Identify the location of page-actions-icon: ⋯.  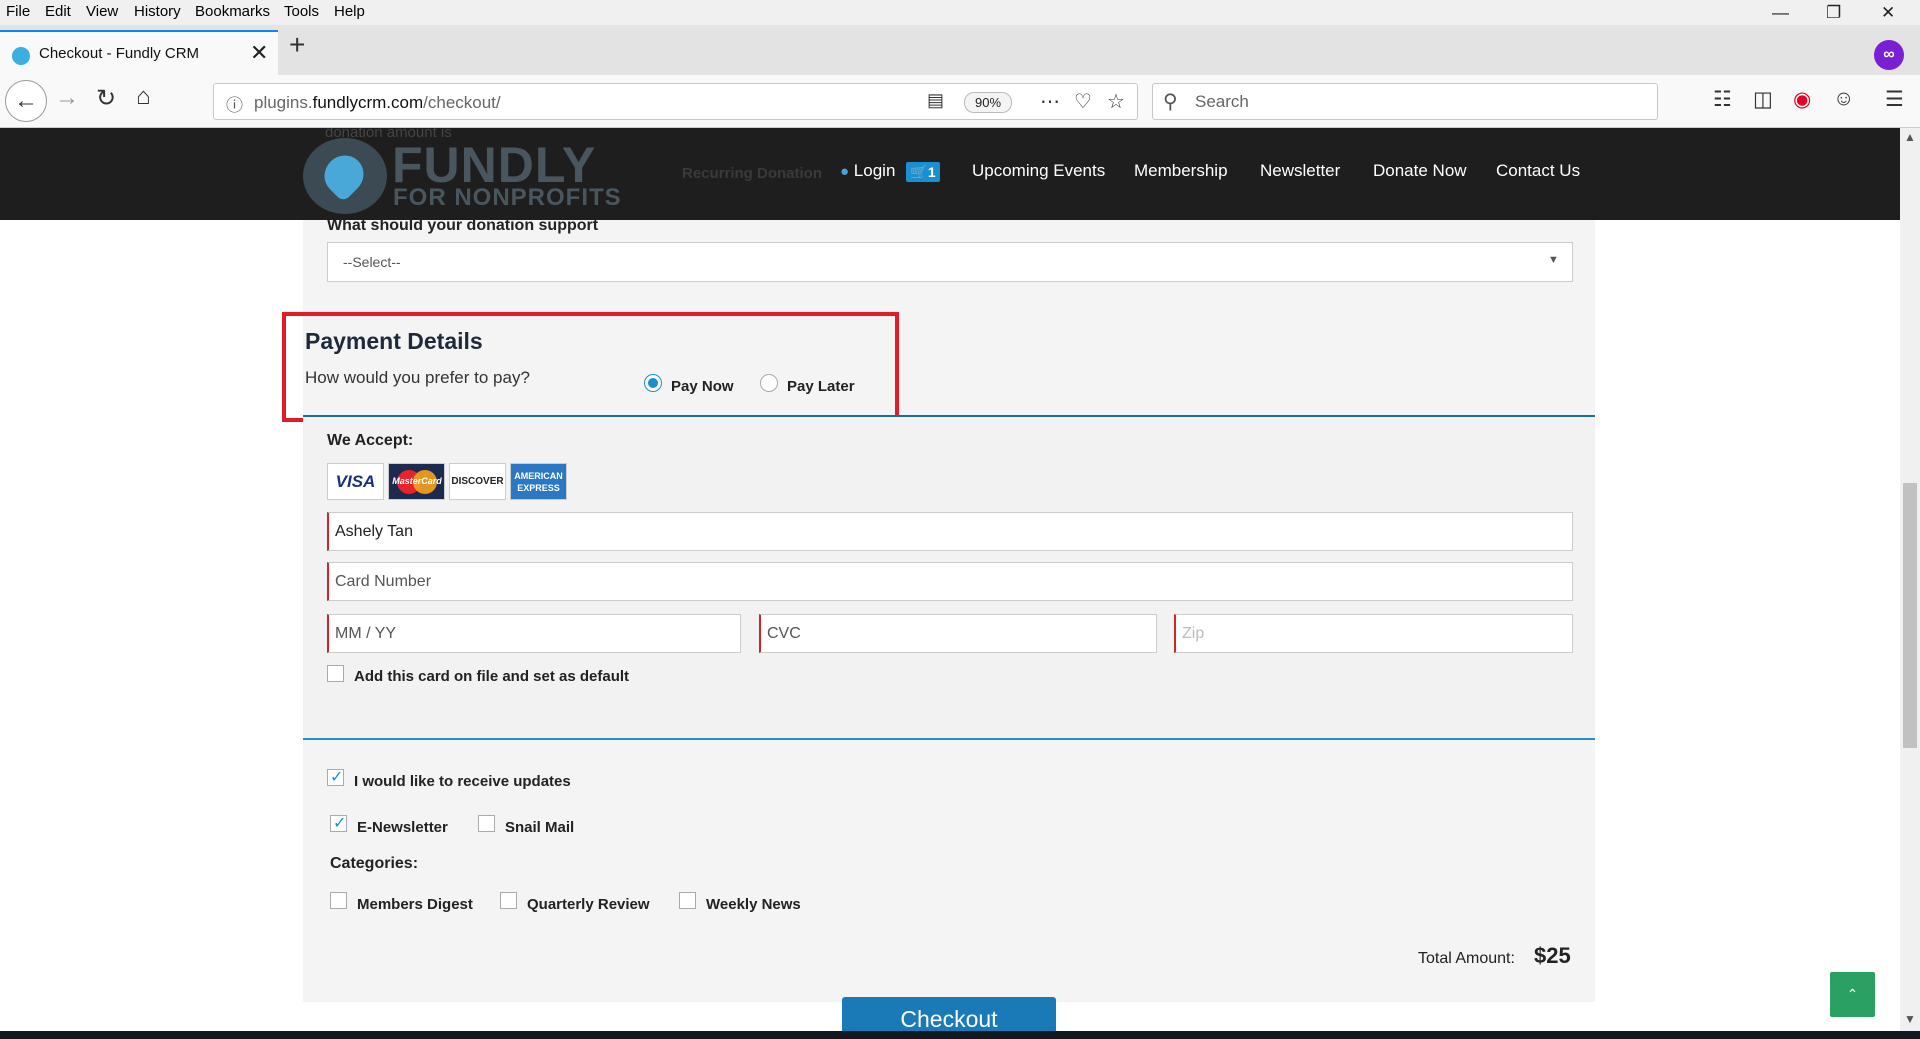
(1050, 101).